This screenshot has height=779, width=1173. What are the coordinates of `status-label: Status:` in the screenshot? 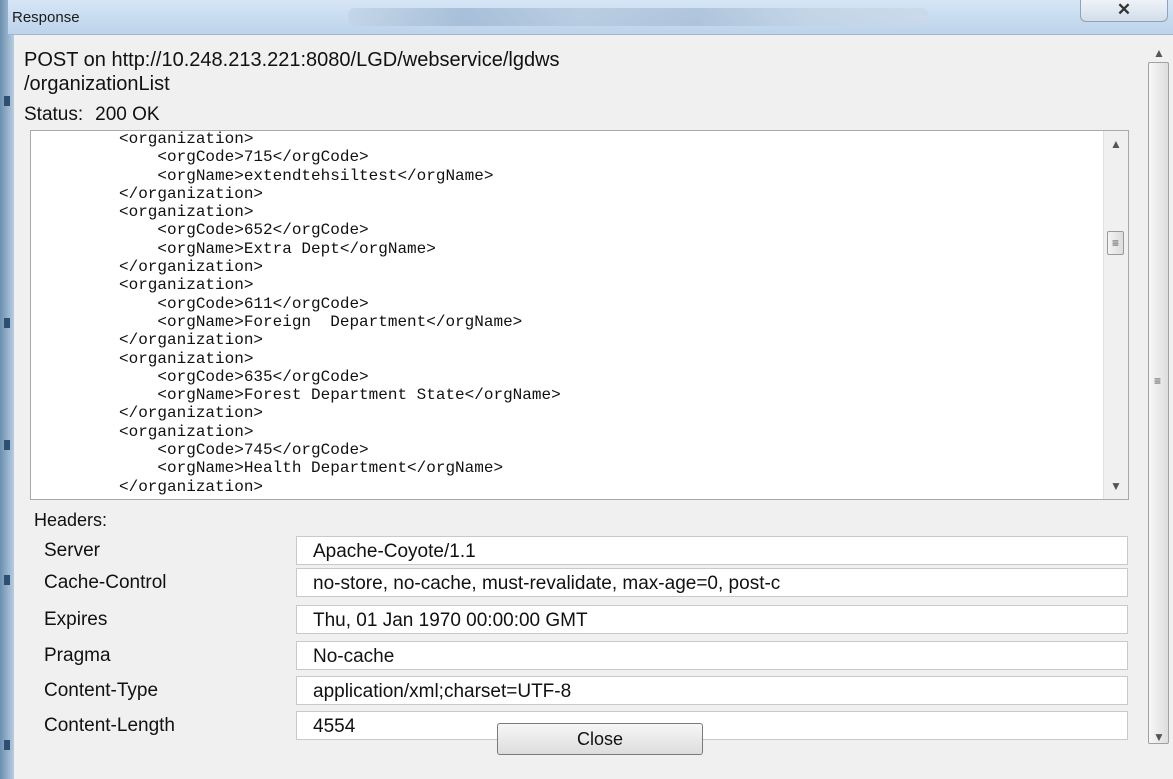 It's located at (54, 114).